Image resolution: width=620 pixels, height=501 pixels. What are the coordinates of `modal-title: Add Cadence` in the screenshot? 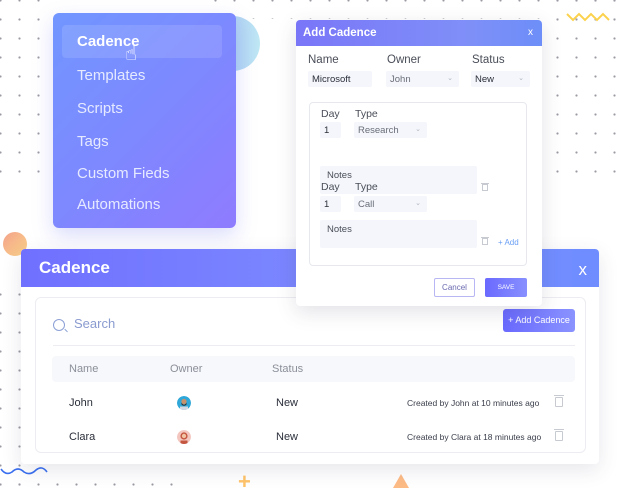 It's located at (340, 33).